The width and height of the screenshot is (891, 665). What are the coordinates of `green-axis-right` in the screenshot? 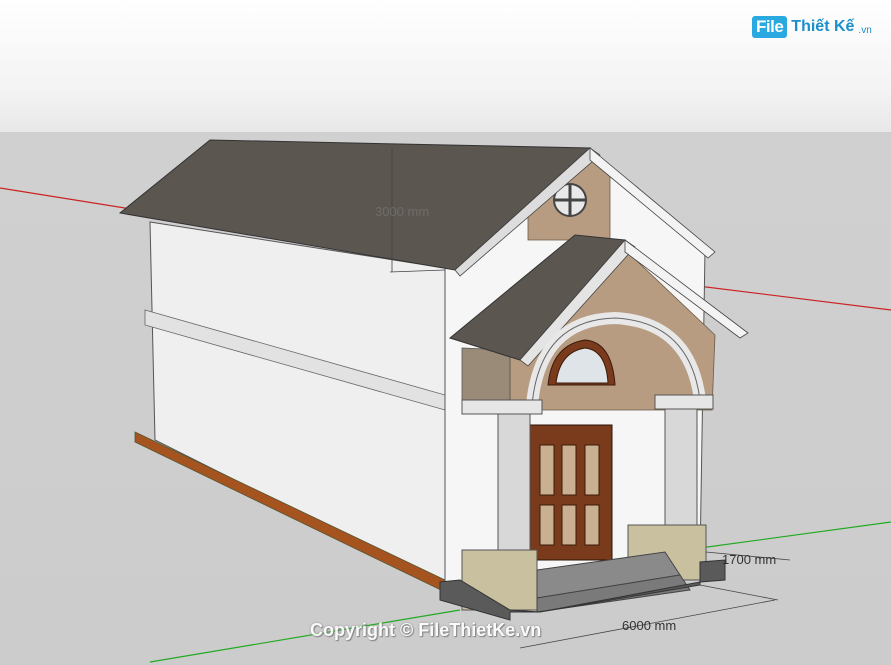 It's located at (795, 535).